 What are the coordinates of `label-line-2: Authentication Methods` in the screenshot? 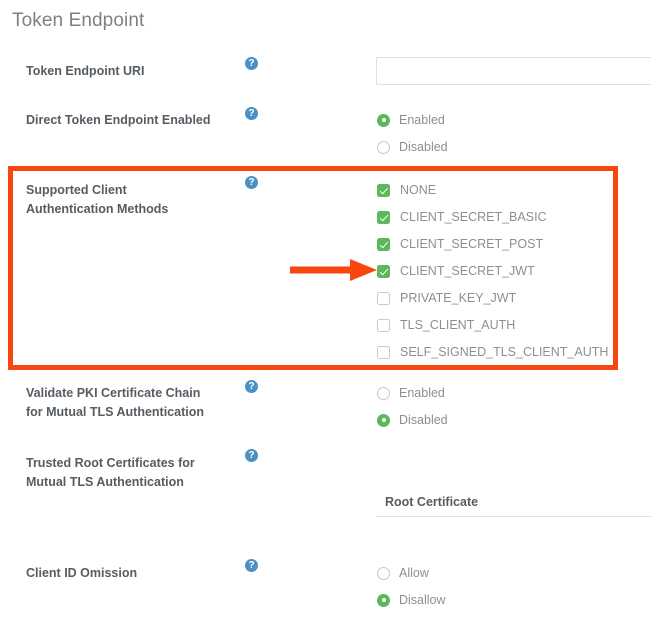 It's located at (97, 209).